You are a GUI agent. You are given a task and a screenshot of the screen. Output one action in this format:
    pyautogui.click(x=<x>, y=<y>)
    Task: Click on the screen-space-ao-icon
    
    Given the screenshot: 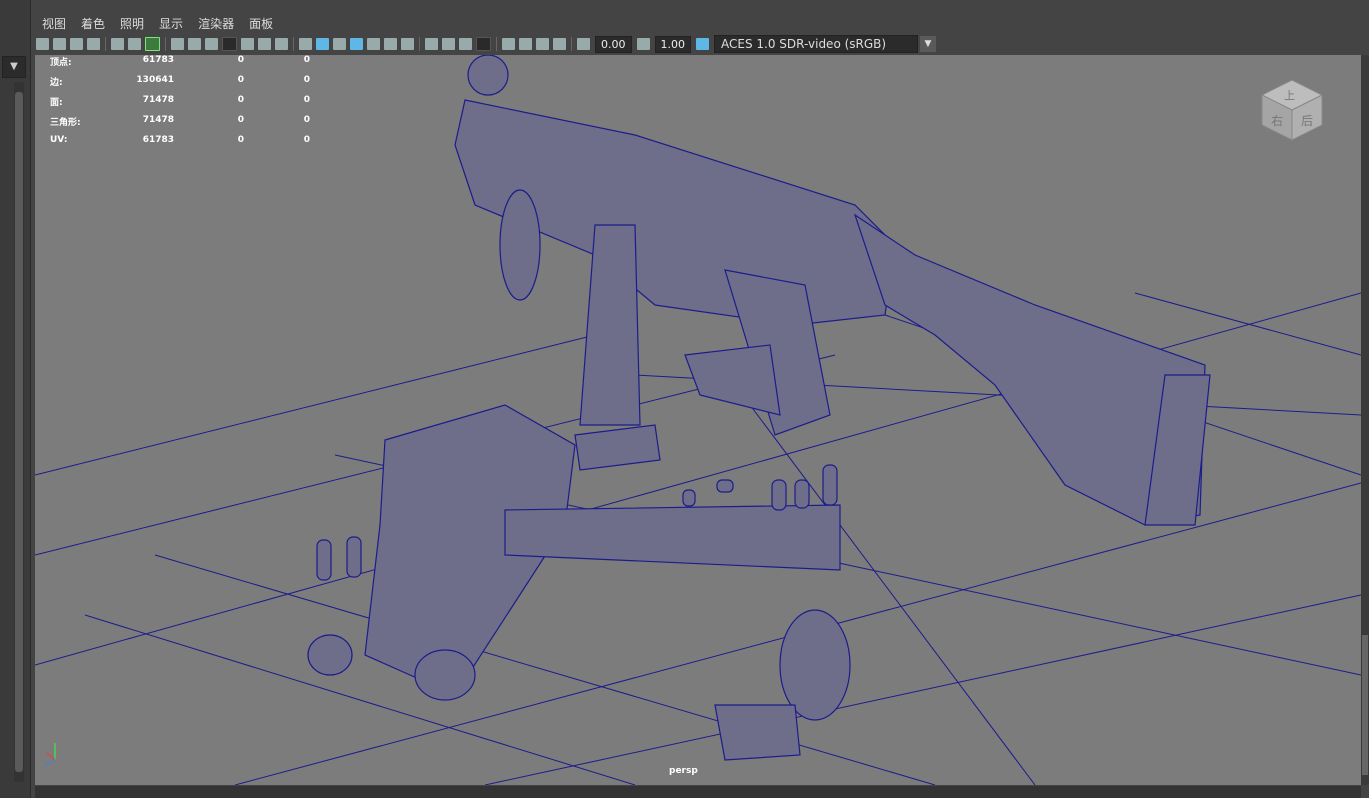 What is the action you would take?
    pyautogui.click(x=431, y=44)
    